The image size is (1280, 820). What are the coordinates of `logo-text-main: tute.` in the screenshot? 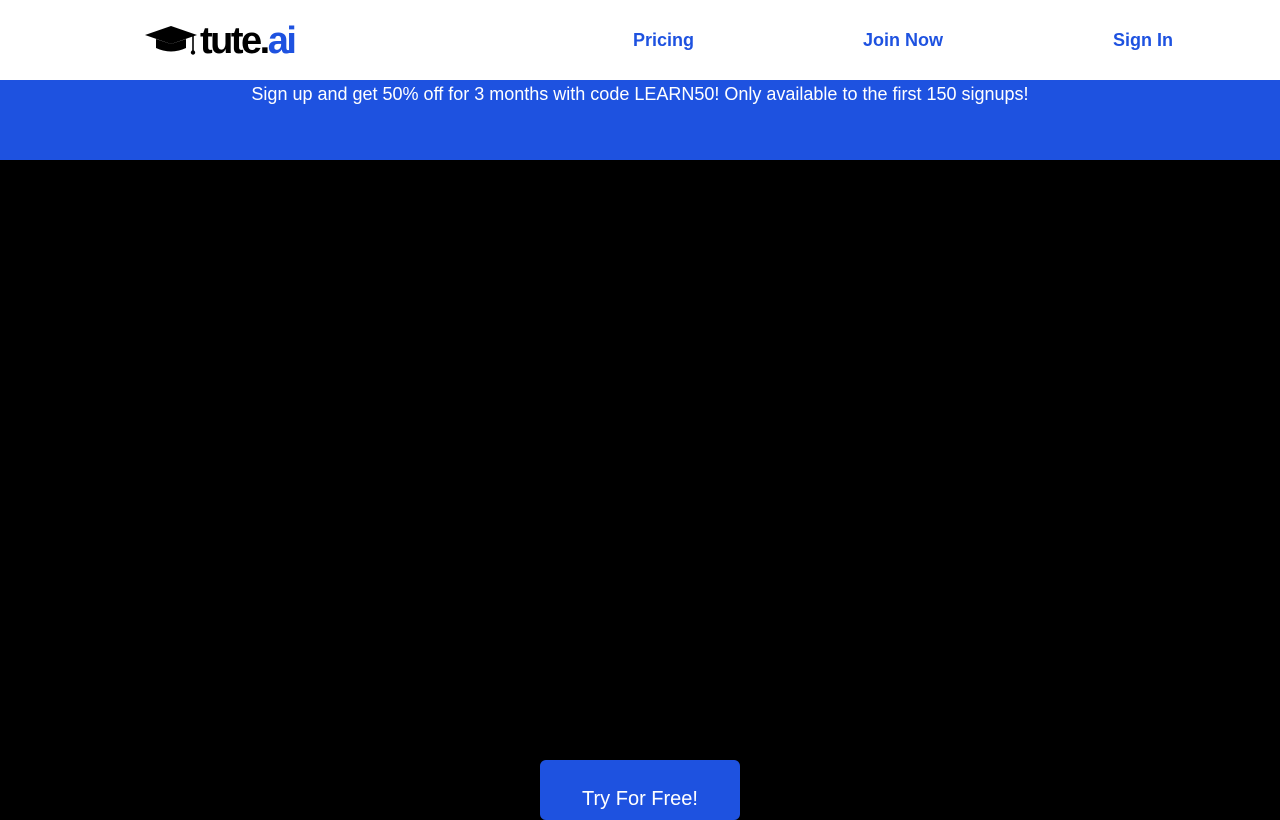 It's located at (235, 41).